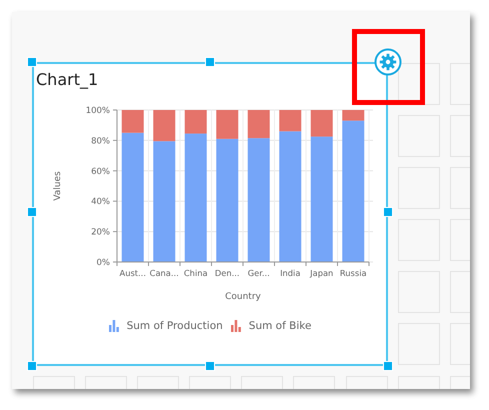  I want to click on legend-label: Sum of Production, so click(174, 326).